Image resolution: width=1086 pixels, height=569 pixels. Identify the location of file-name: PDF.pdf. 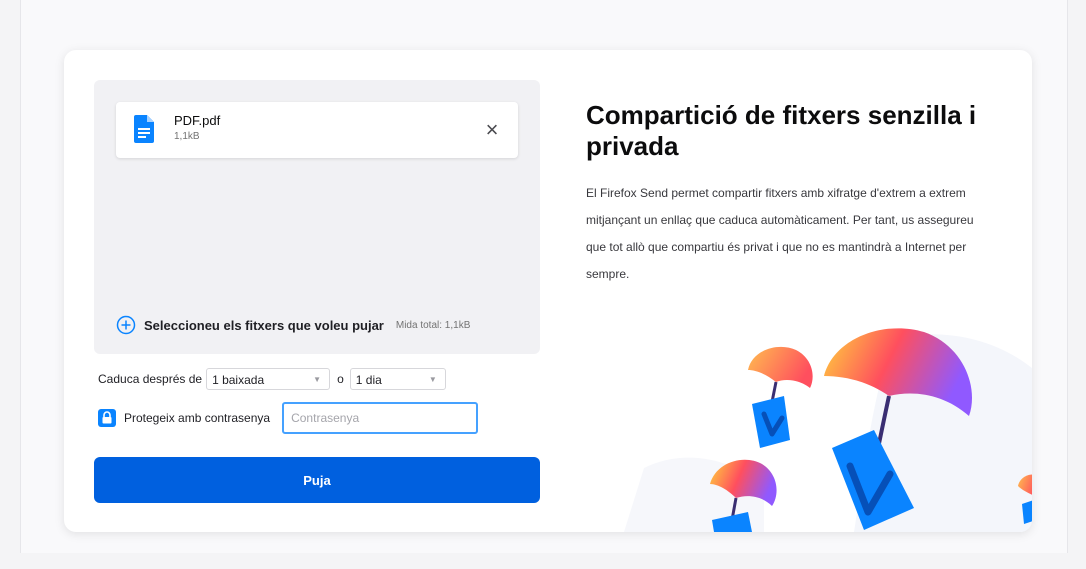
(197, 120).